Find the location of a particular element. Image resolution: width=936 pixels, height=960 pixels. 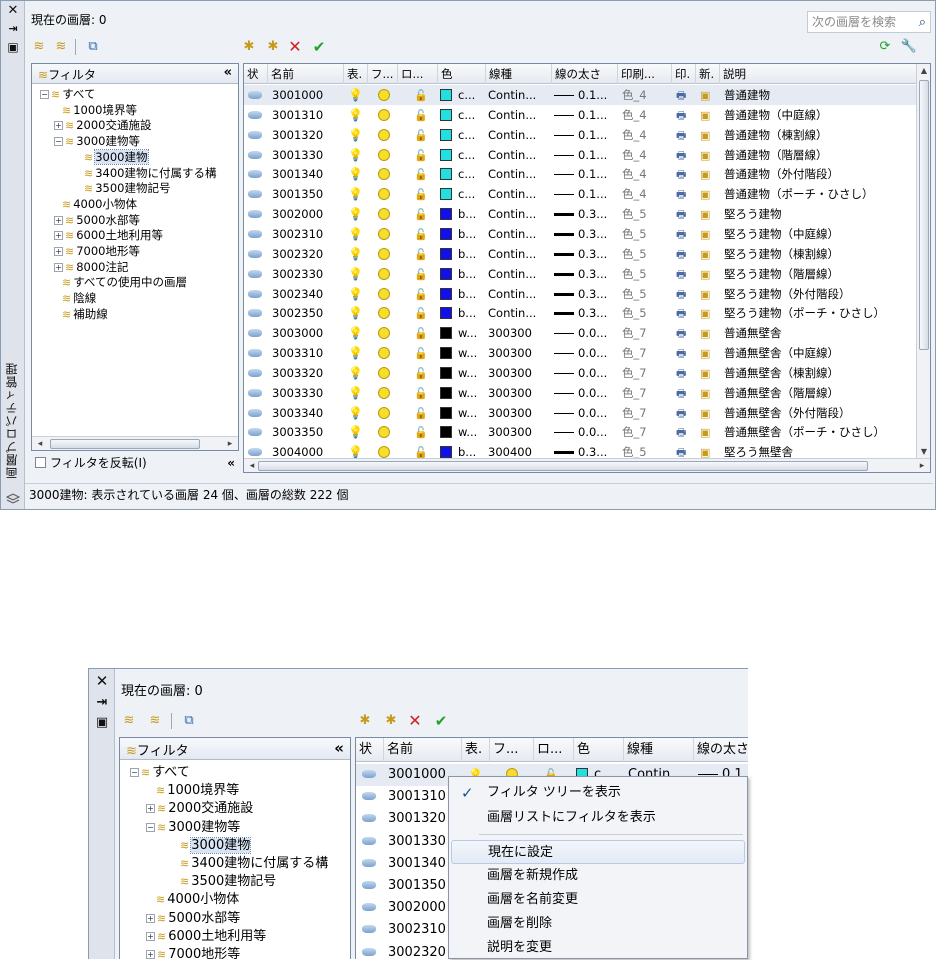

layer-row: 3001000 💡 🔓 c... Contin... 0.1... 色_4 🖶 ▣ 普通建物 is located at coordinates (580, 95).